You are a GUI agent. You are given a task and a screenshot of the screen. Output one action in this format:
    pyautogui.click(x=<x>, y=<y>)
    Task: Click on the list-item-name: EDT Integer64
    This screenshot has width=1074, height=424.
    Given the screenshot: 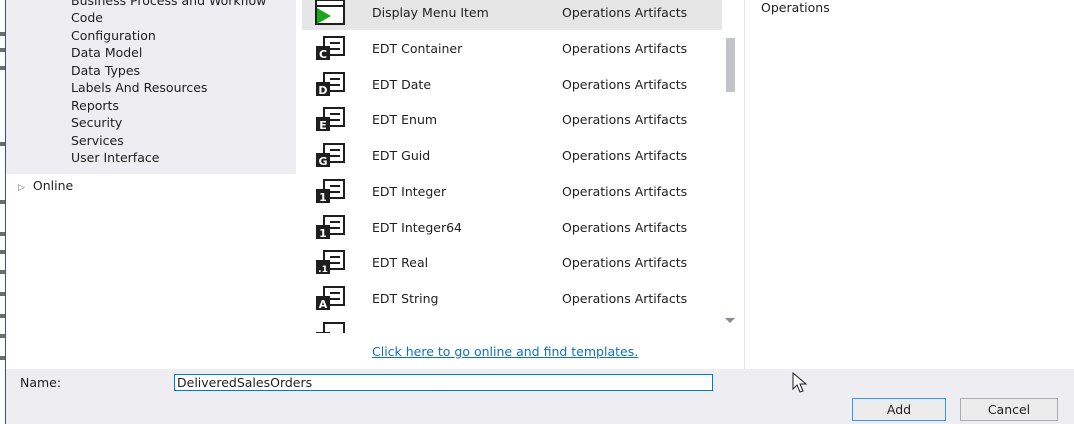 What is the action you would take?
    pyautogui.click(x=417, y=227)
    